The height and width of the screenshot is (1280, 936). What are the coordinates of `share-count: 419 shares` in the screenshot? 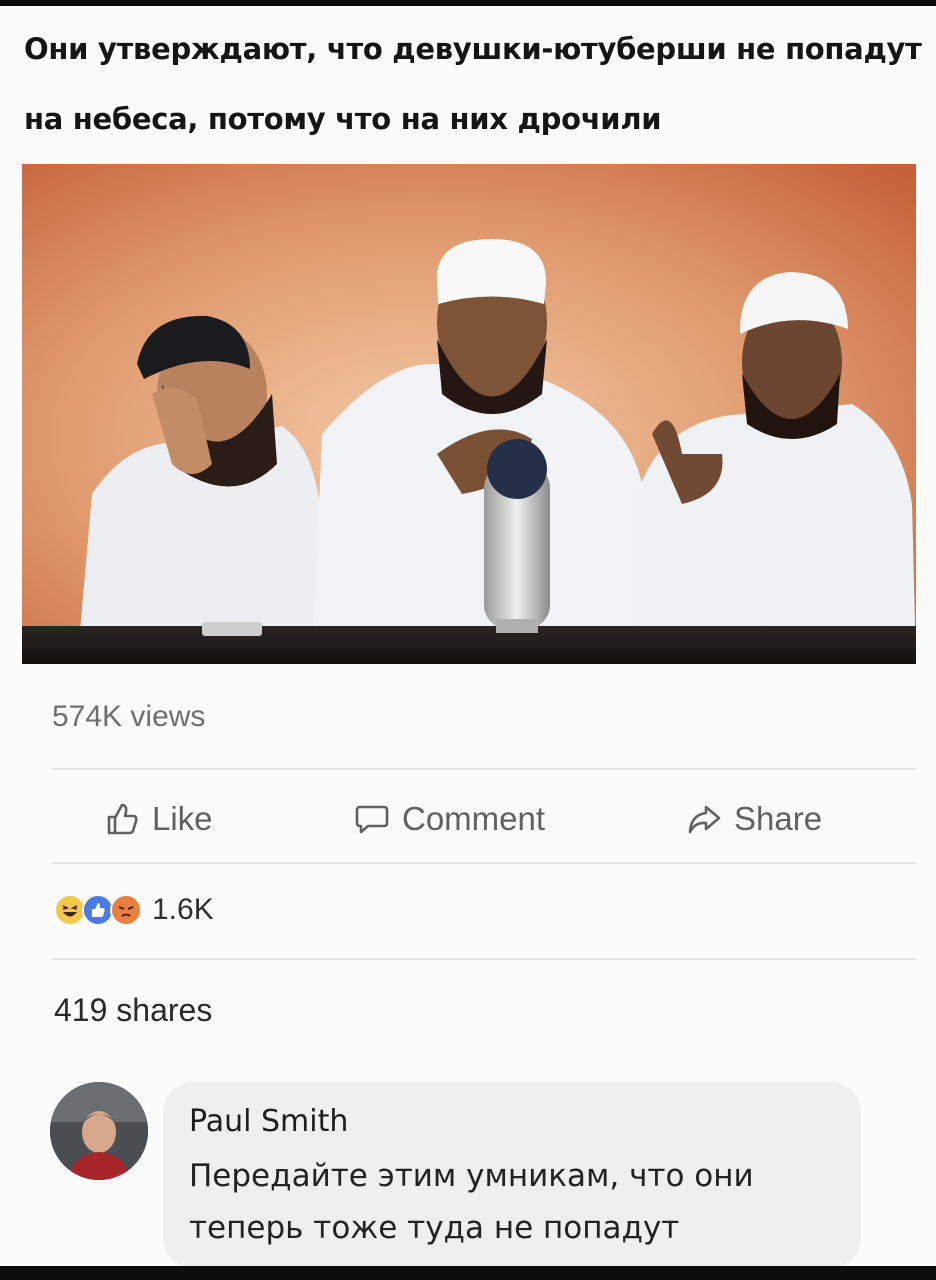 It's located at (133, 1010).